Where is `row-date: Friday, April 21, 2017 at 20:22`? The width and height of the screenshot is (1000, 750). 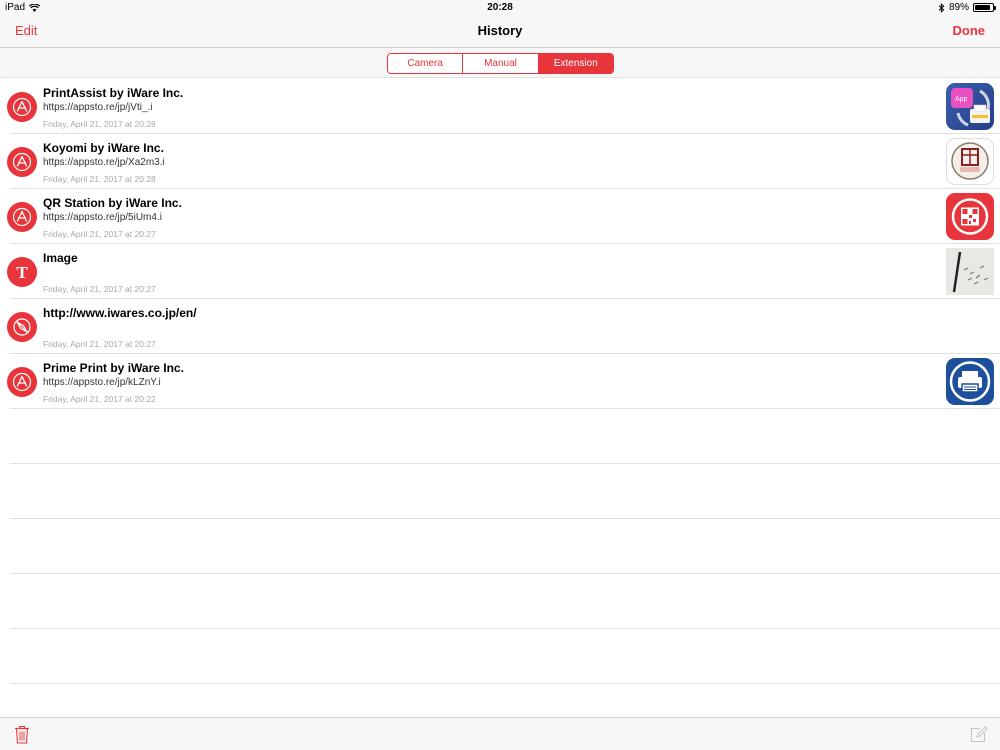
row-date: Friday, April 21, 2017 at 20:22 is located at coordinates (99, 399).